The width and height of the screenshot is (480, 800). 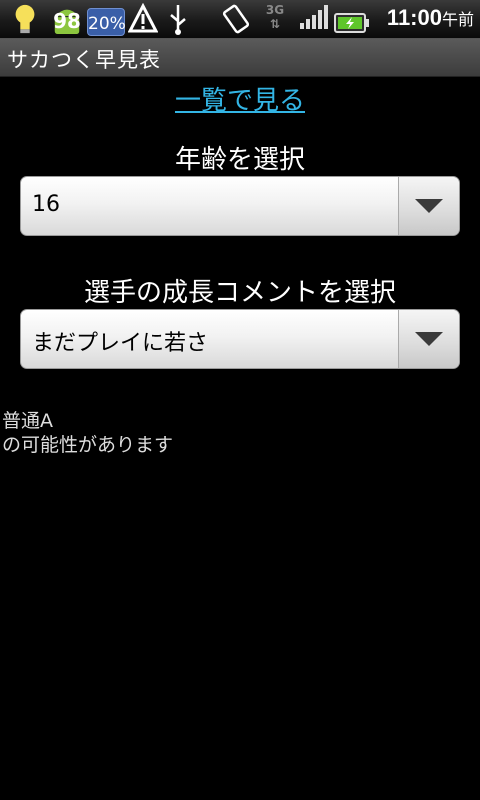 What do you see at coordinates (351, 23) in the screenshot?
I see `battery-icon` at bounding box center [351, 23].